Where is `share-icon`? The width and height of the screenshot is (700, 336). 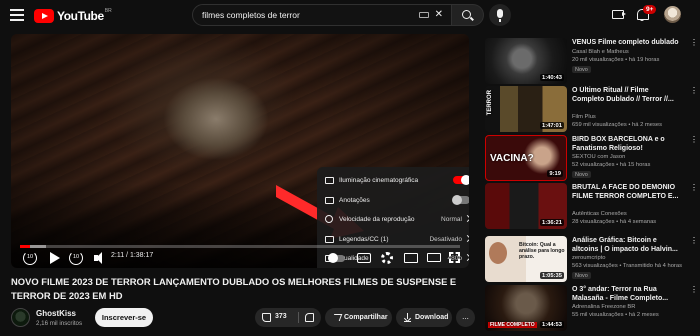 share-icon is located at coordinates (337, 317).